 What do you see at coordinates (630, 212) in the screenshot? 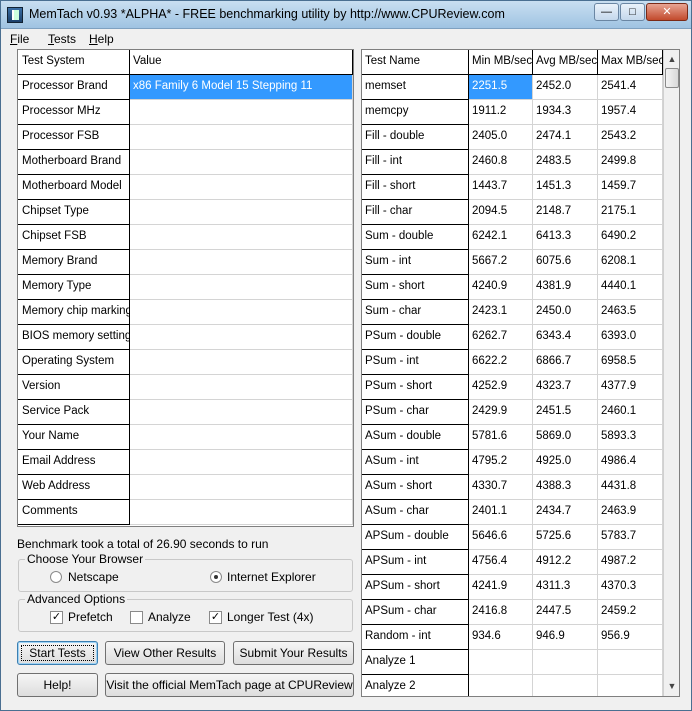
I see `max-value-cell: 2175.1` at bounding box center [630, 212].